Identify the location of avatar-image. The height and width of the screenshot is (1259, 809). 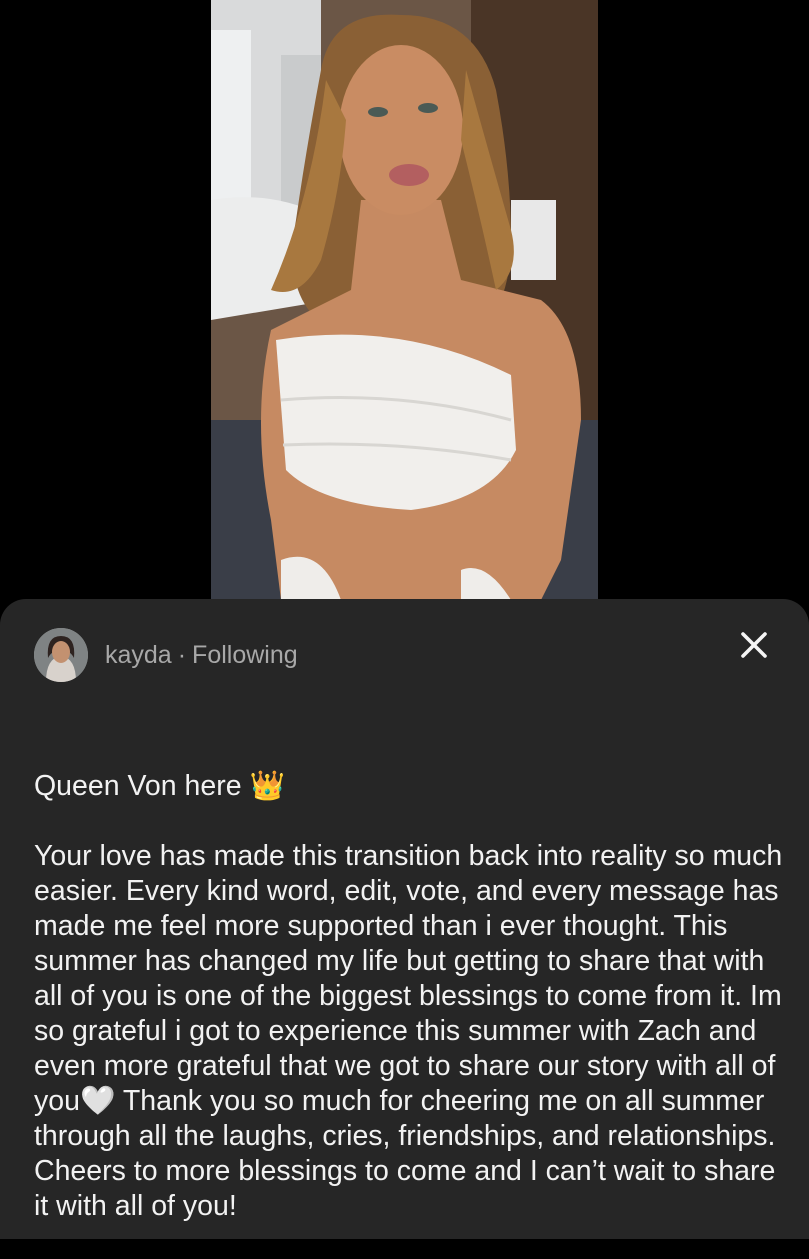
(61, 655).